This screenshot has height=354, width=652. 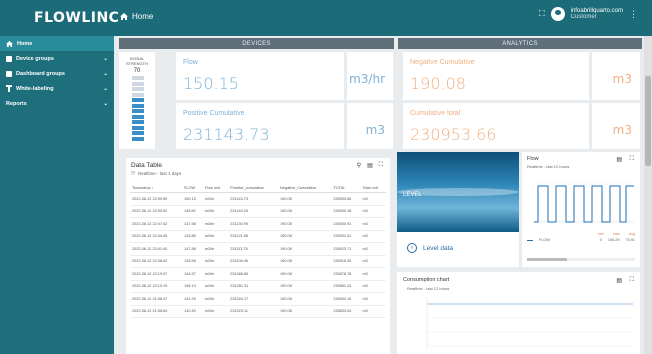 What do you see at coordinates (159, 173) in the screenshot?
I see `table-subtitle: Realtime - last 1 days` at bounding box center [159, 173].